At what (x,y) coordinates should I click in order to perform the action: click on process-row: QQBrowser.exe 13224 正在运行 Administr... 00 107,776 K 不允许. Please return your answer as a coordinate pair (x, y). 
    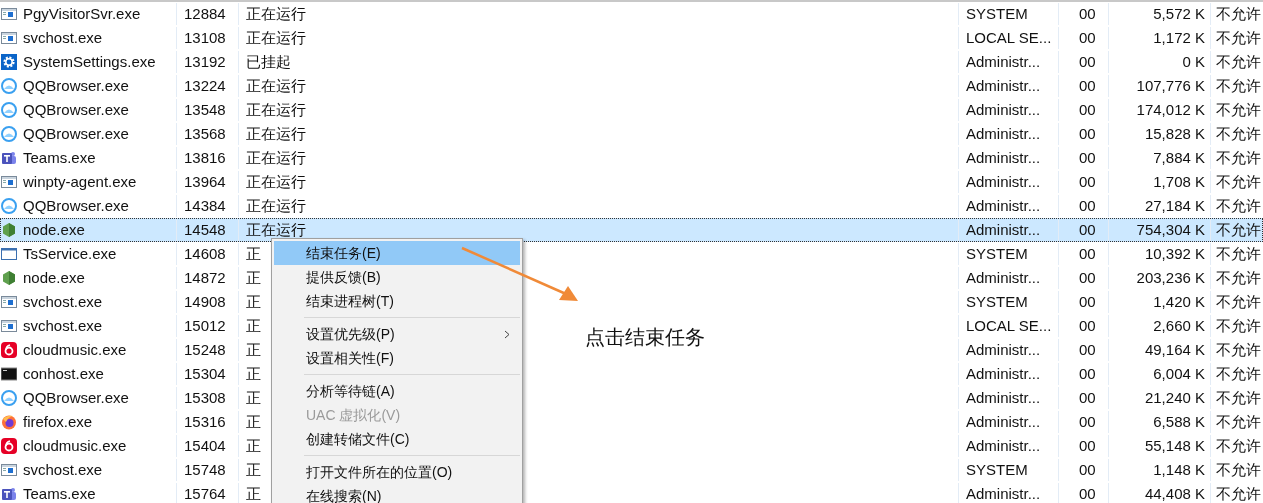
    Looking at the image, I should click on (631, 86).